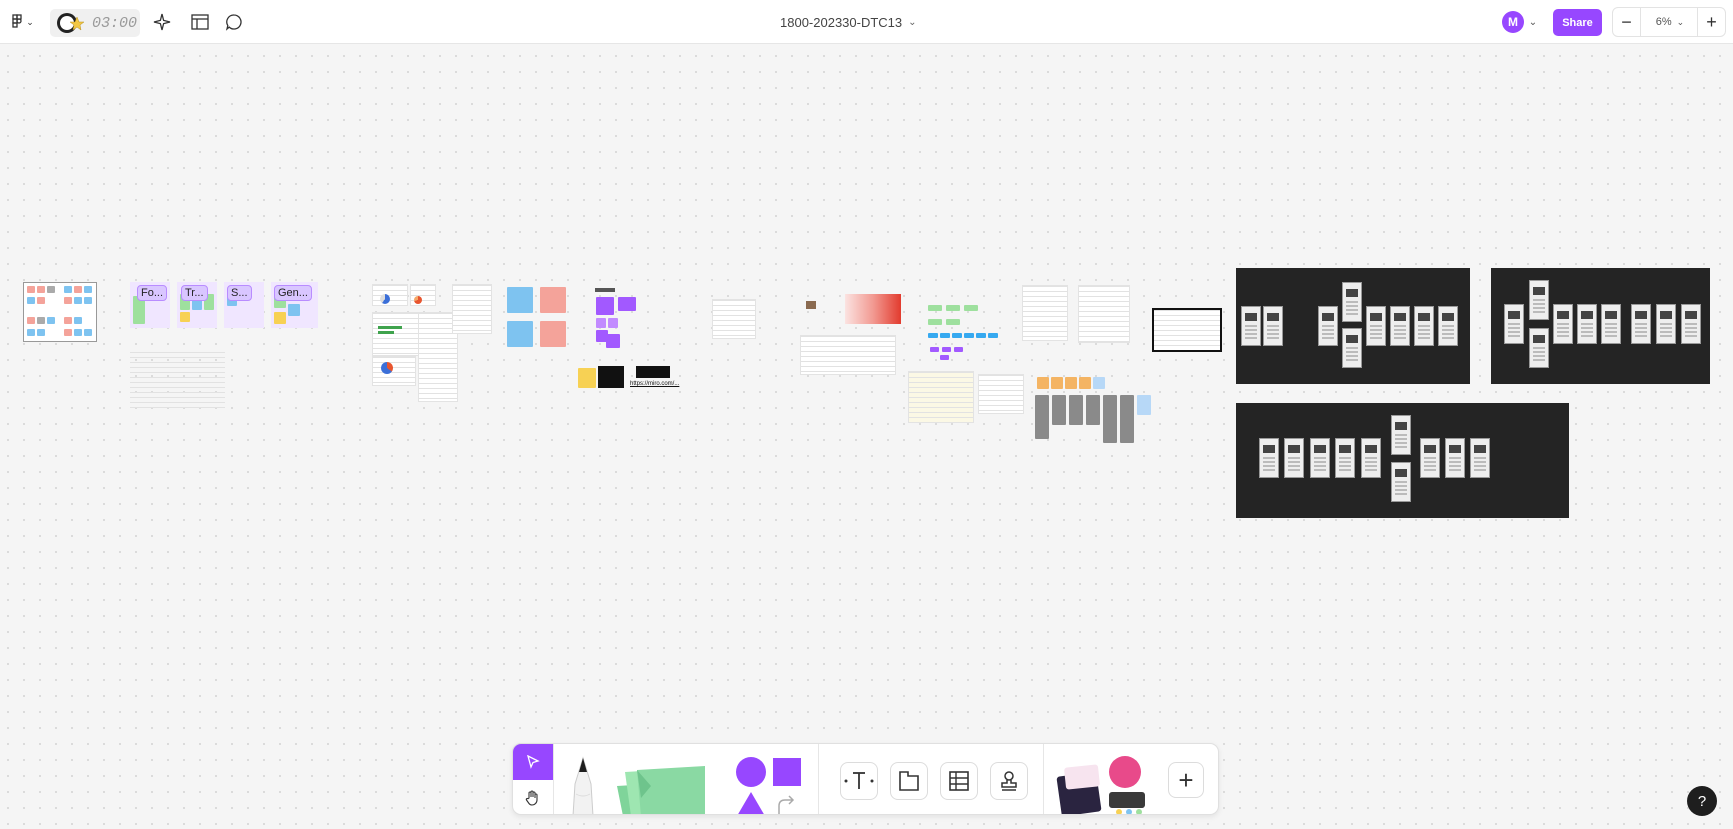  I want to click on chevron-down-icon: ⌄, so click(1533, 22).